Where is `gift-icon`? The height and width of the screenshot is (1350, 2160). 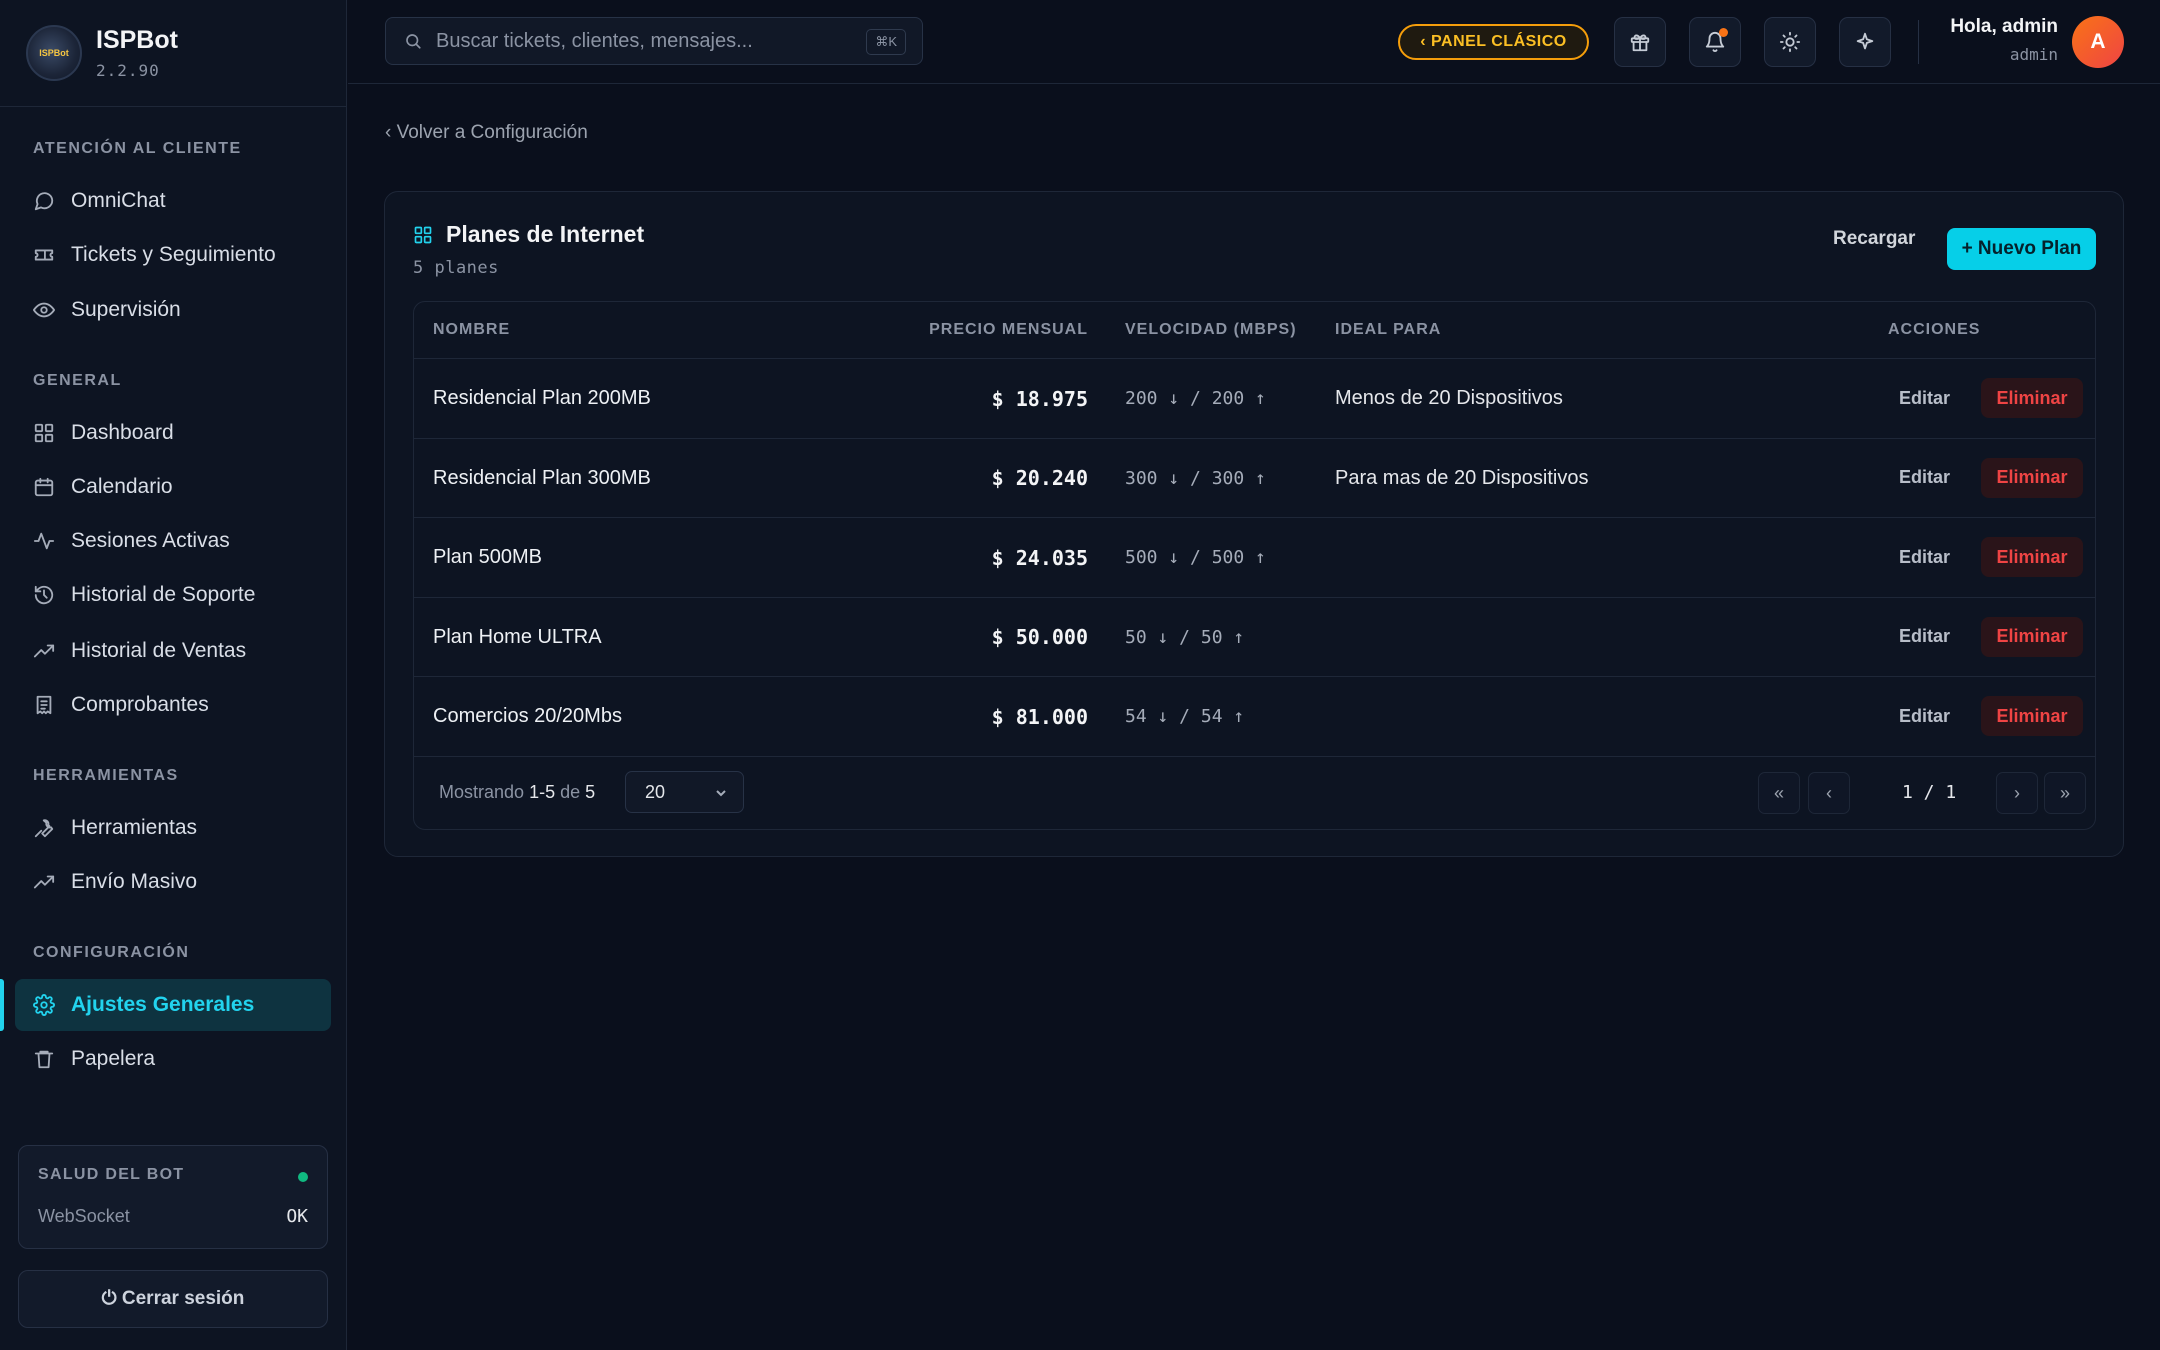 gift-icon is located at coordinates (1640, 42).